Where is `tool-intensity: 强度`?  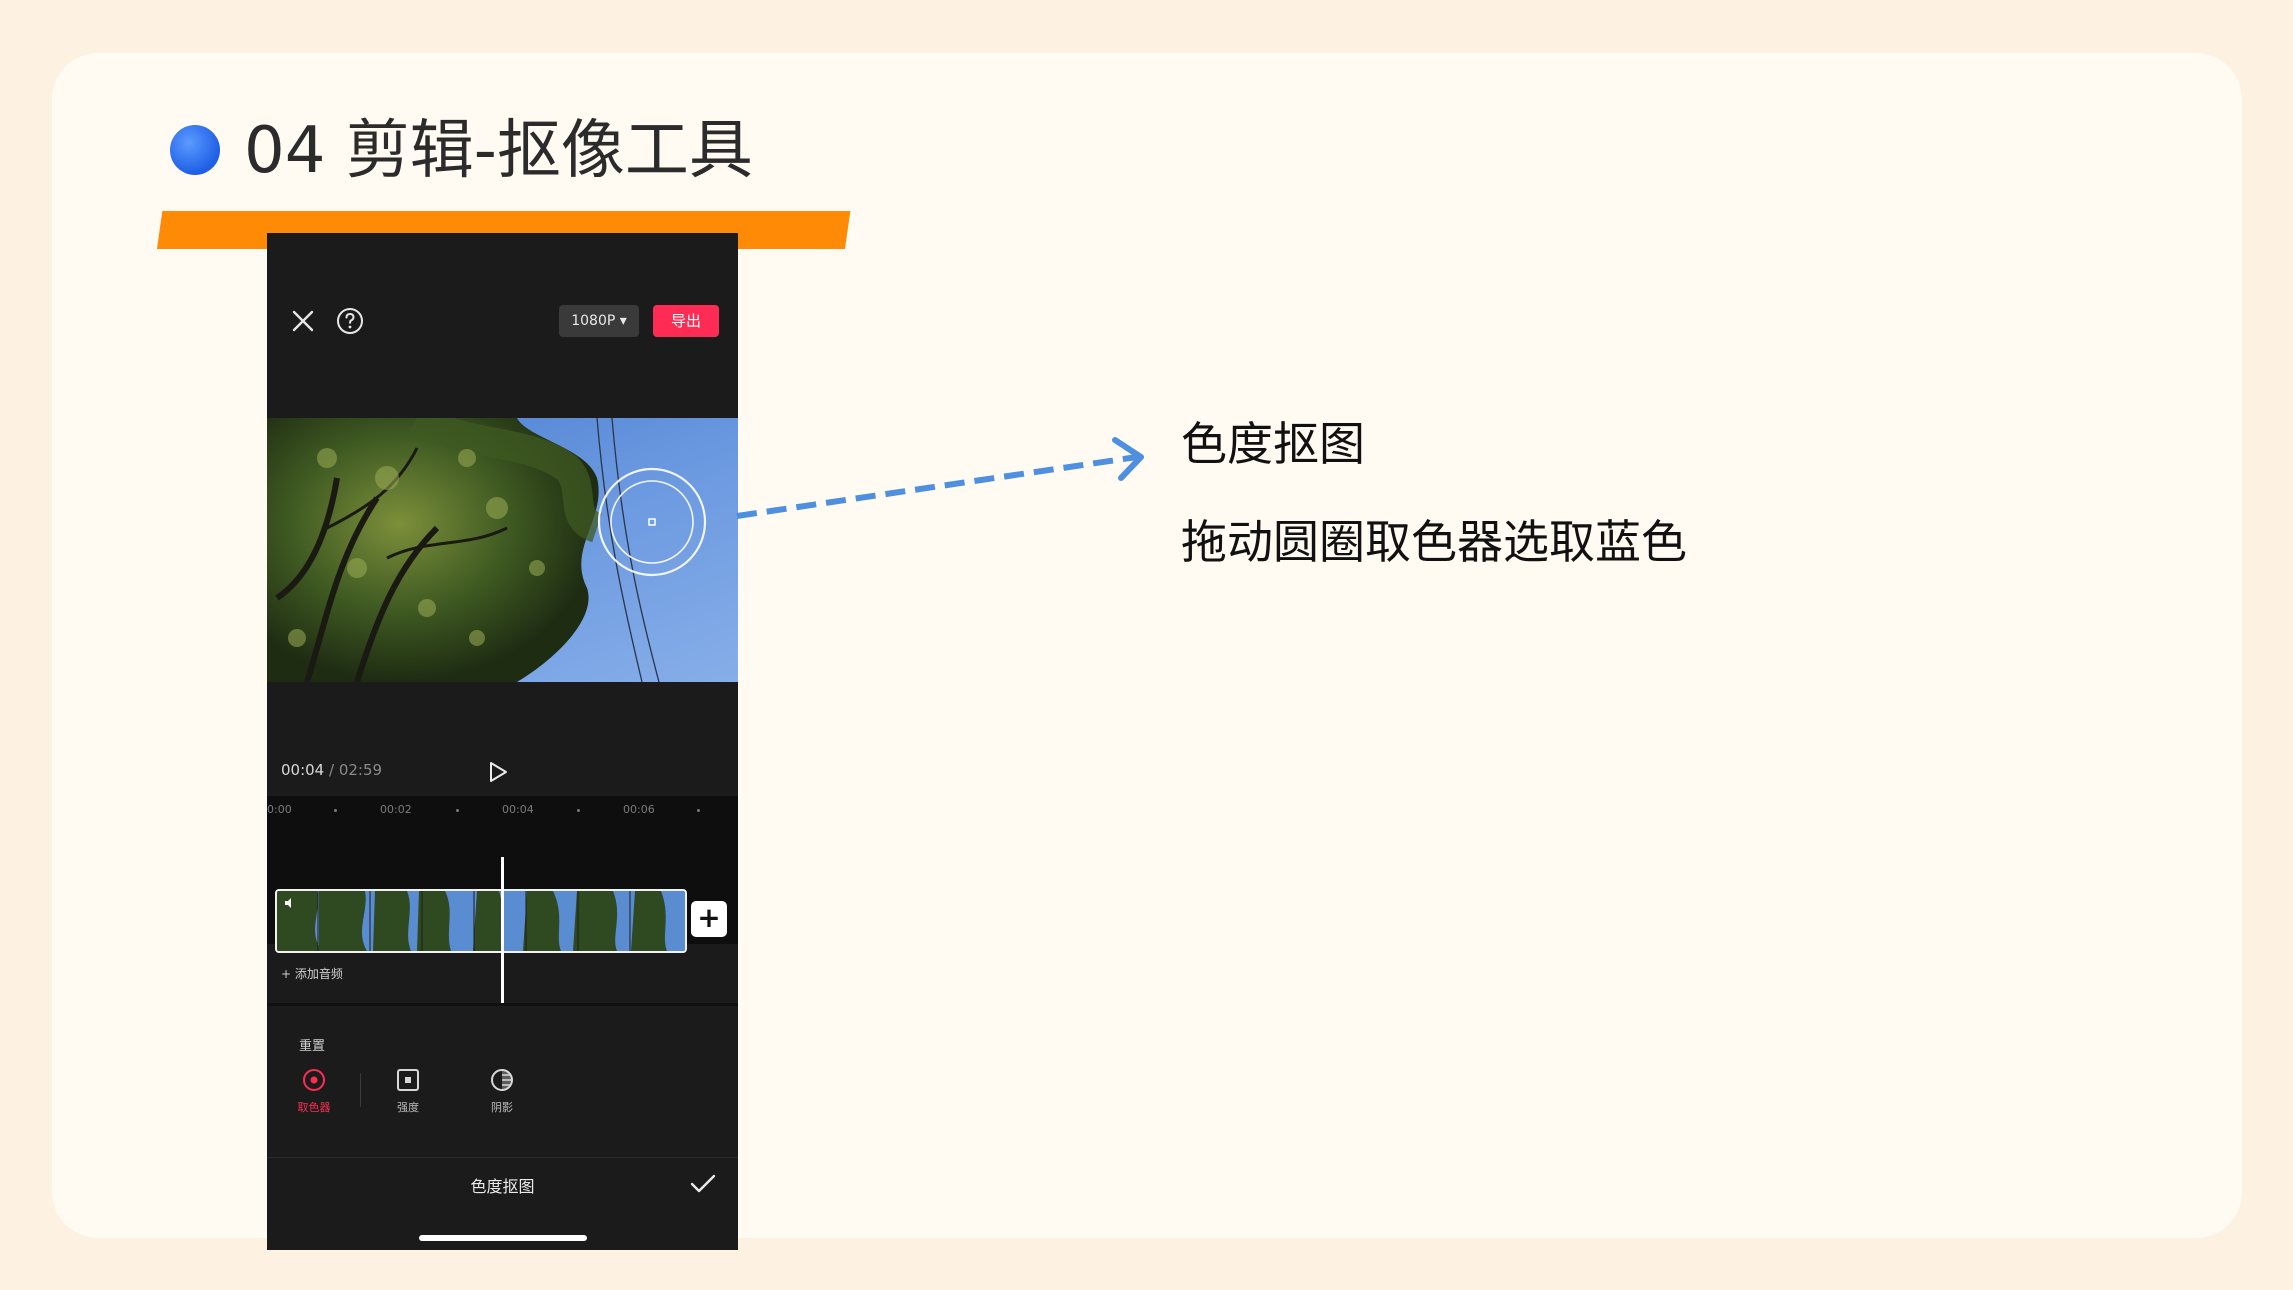
tool-intensity: 强度 is located at coordinates (408, 1091).